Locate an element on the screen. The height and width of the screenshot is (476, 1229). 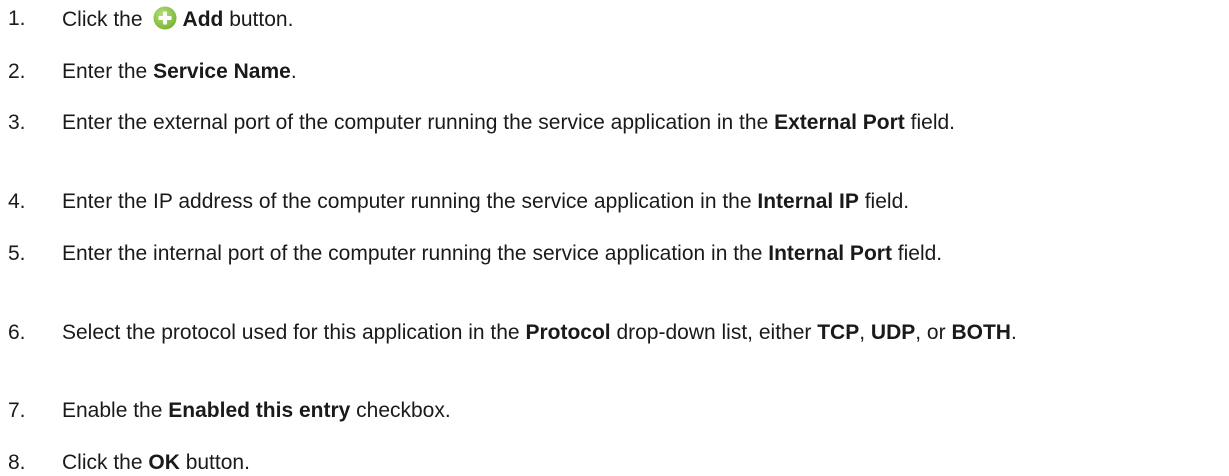
both-label: BOTH is located at coordinates (981, 332).